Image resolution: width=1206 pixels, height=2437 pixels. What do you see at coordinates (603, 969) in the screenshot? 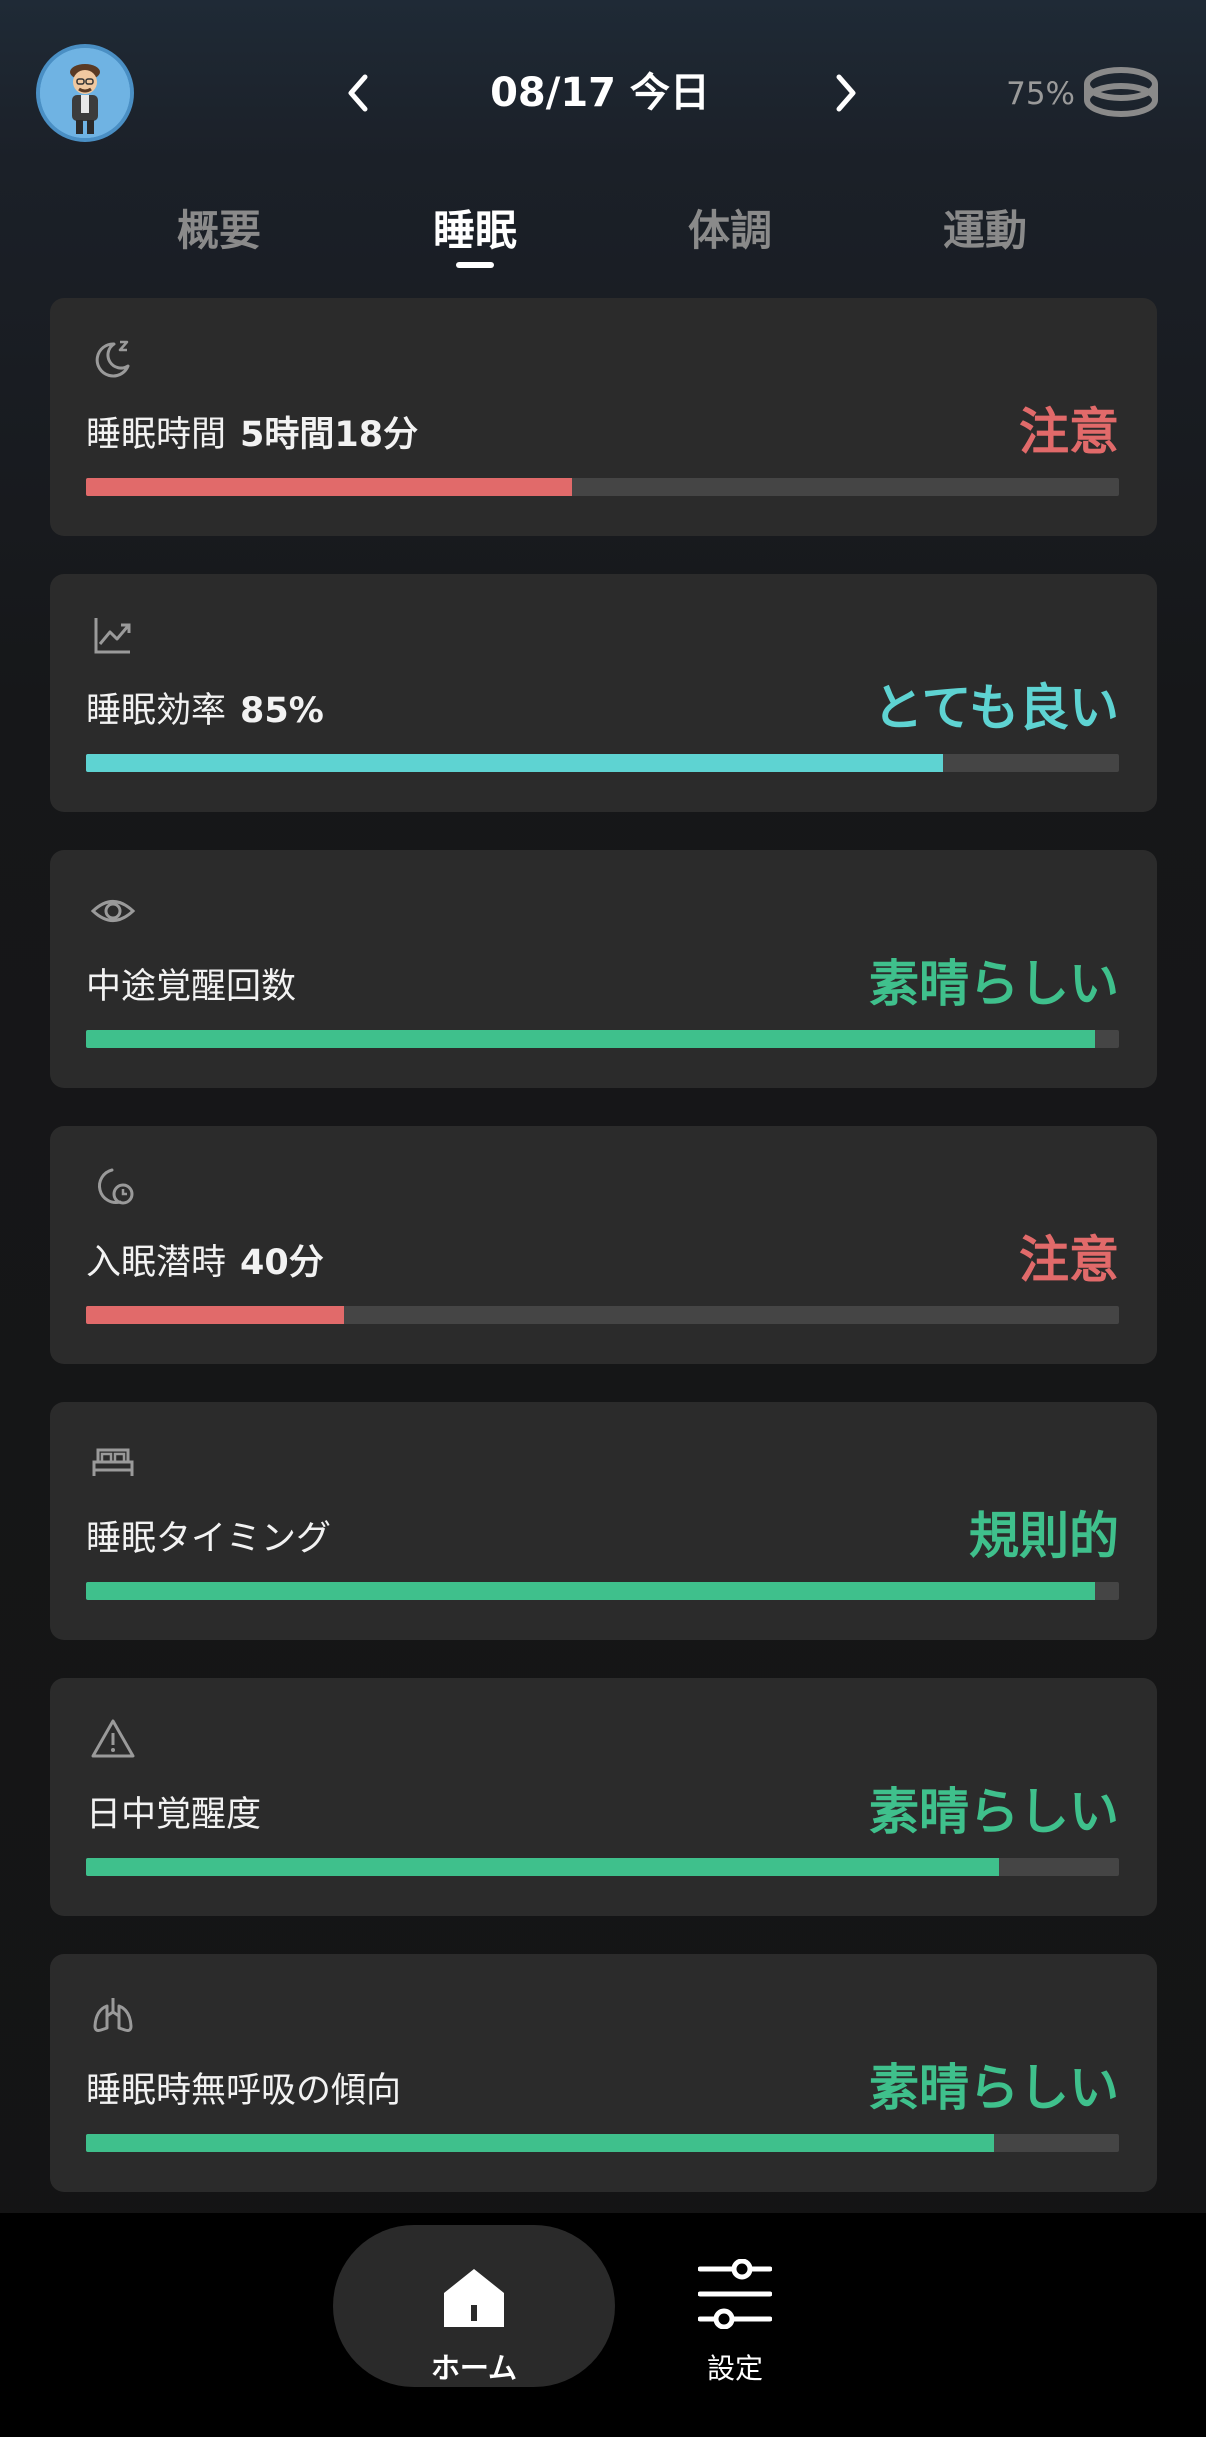
I see `awakenings-card: 中途覚醒回数 素晴らしい` at bounding box center [603, 969].